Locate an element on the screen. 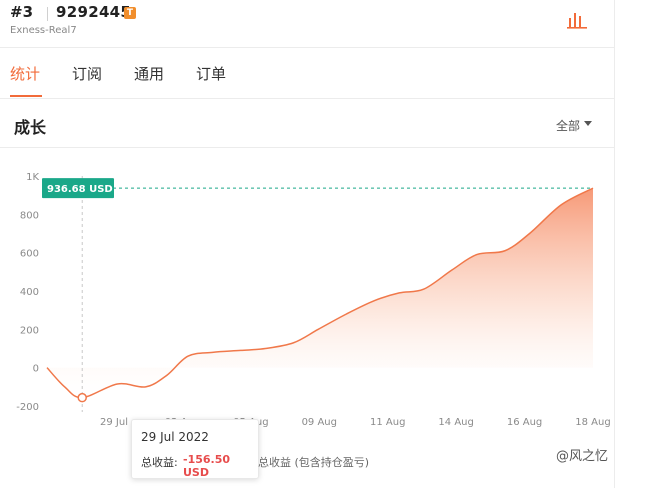 The width and height of the screenshot is (650, 488). tab-subscribe: 订阅 is located at coordinates (87, 73).